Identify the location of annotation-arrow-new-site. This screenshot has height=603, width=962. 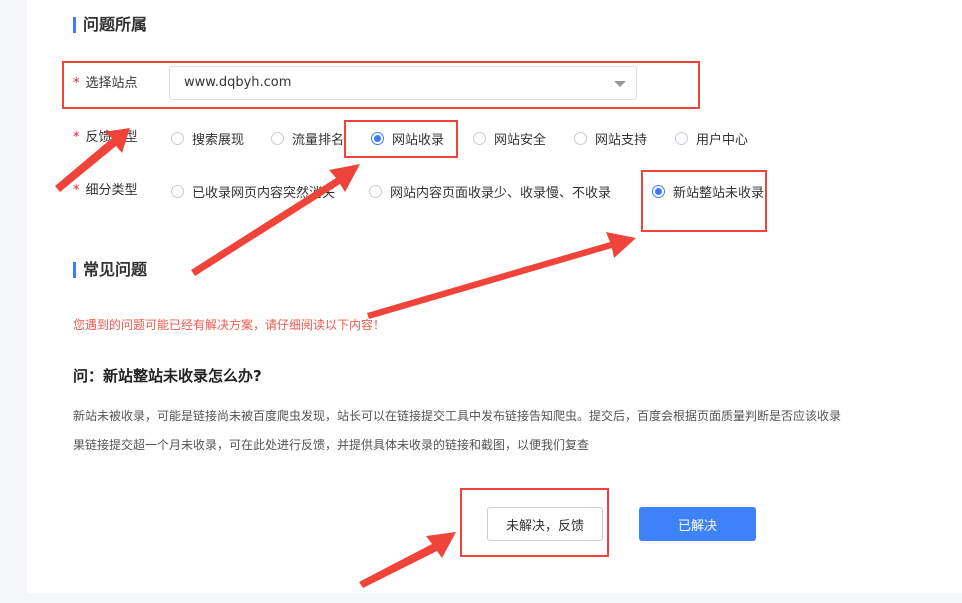
(501, 275).